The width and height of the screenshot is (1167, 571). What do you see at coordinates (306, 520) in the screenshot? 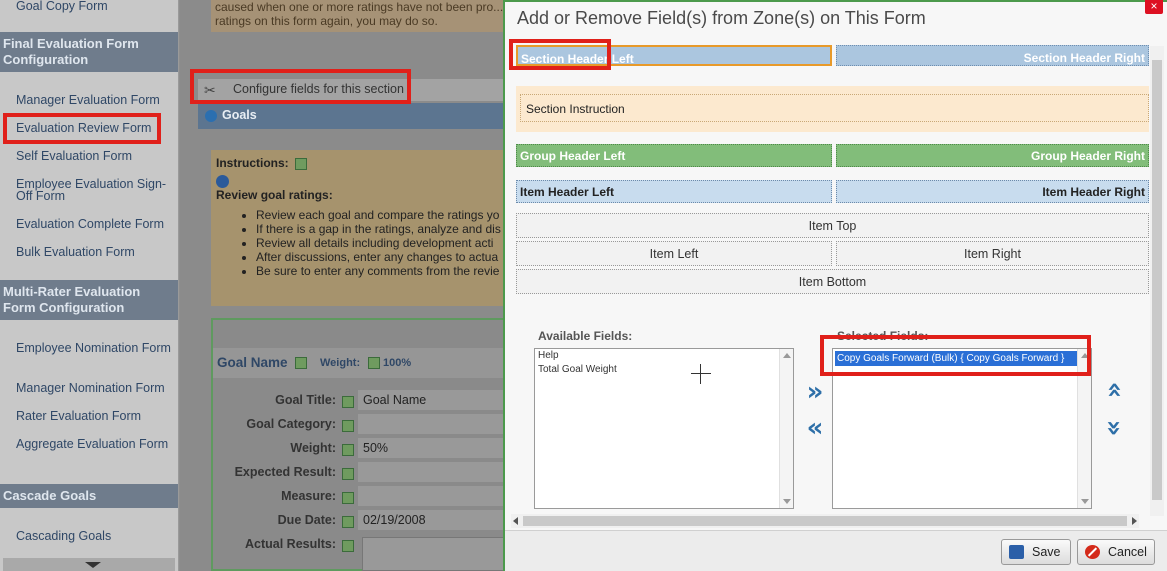
I see `field-label-due-date: Due Date:` at bounding box center [306, 520].